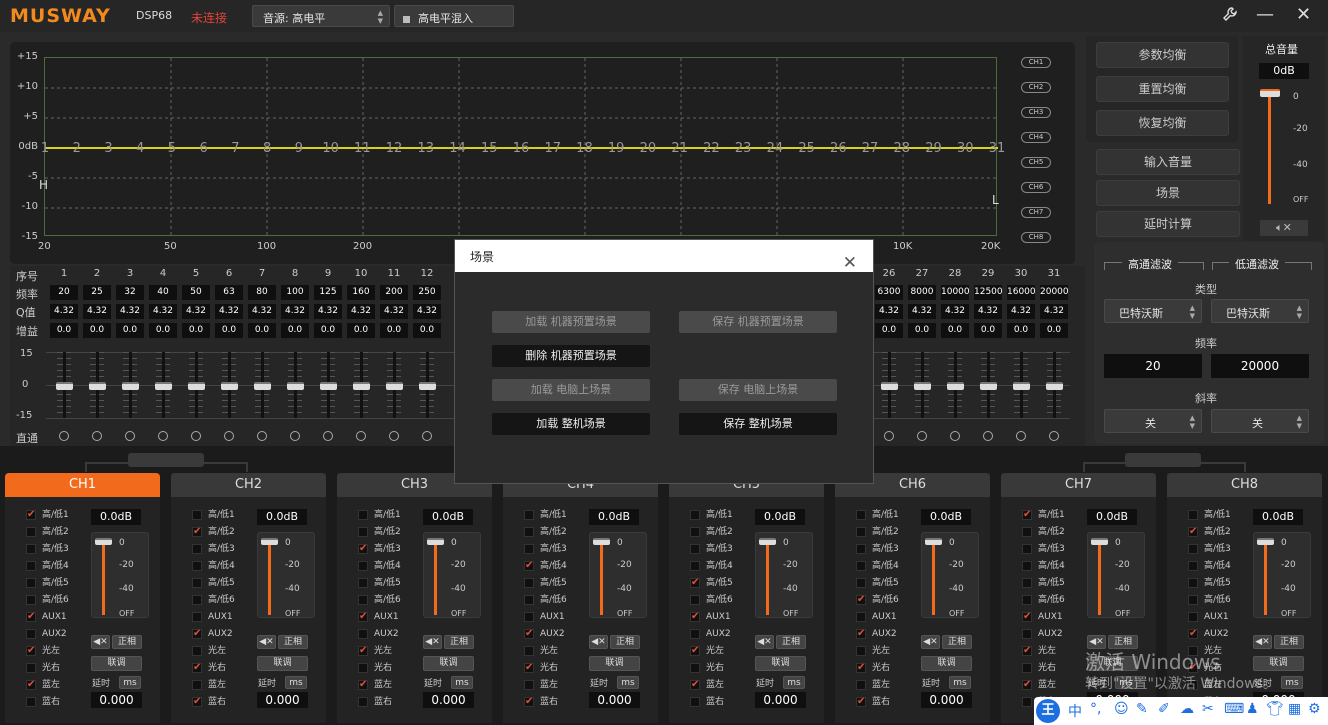 The height and width of the screenshot is (725, 1328). I want to click on grid-icon: ▦, so click(1294, 709).